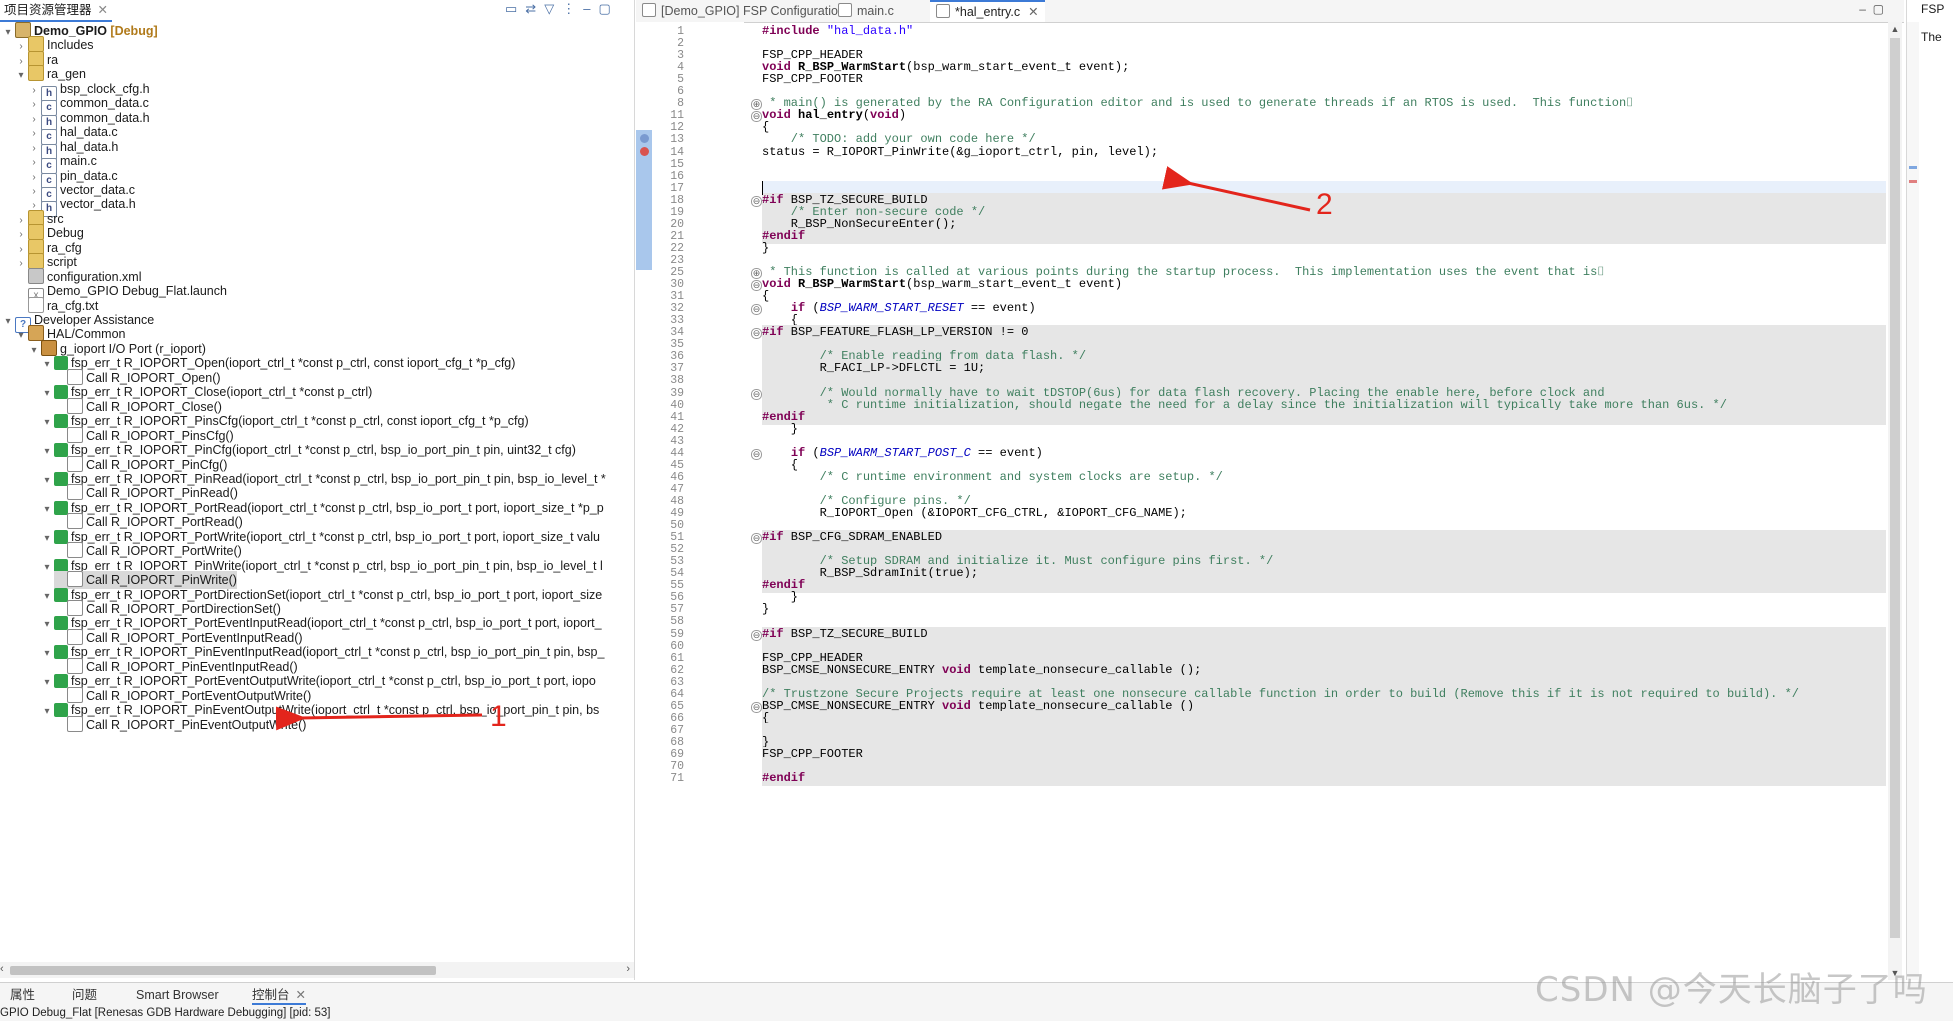 The image size is (1953, 1021). What do you see at coordinates (1731, 990) in the screenshot?
I see `watermark: CSDN @今天长脑子了吗` at bounding box center [1731, 990].